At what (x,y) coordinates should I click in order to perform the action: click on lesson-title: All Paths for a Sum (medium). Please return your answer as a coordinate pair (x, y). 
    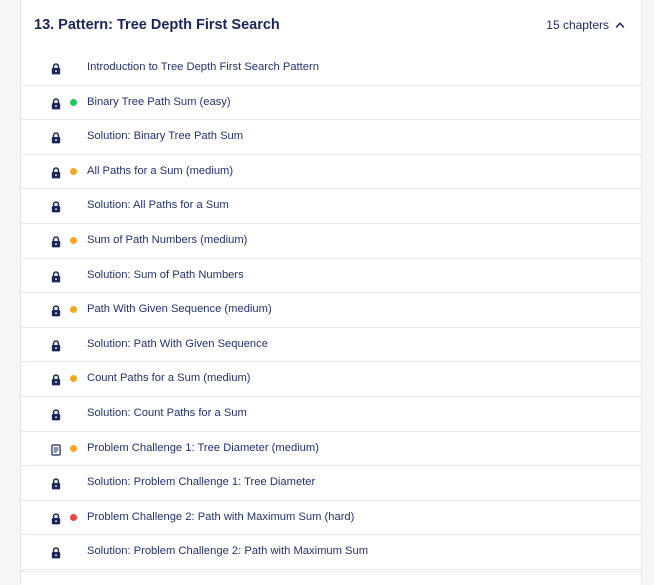
    Looking at the image, I should click on (160, 171).